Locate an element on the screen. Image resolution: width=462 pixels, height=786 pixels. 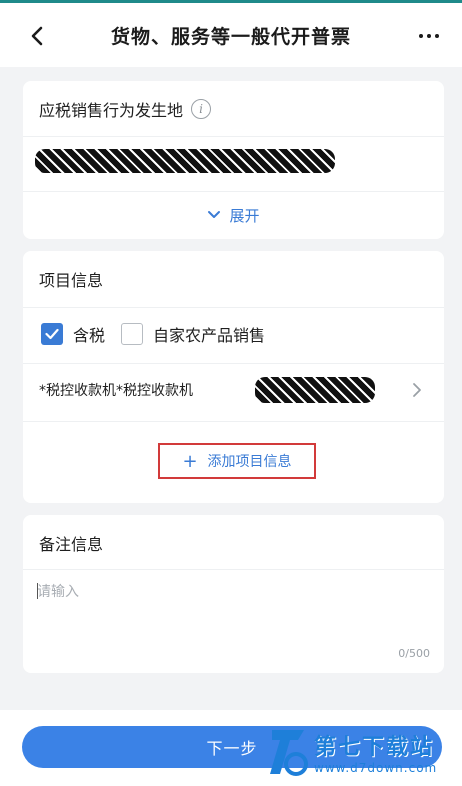
notes-char-counter: 0/500 is located at coordinates (414, 653).